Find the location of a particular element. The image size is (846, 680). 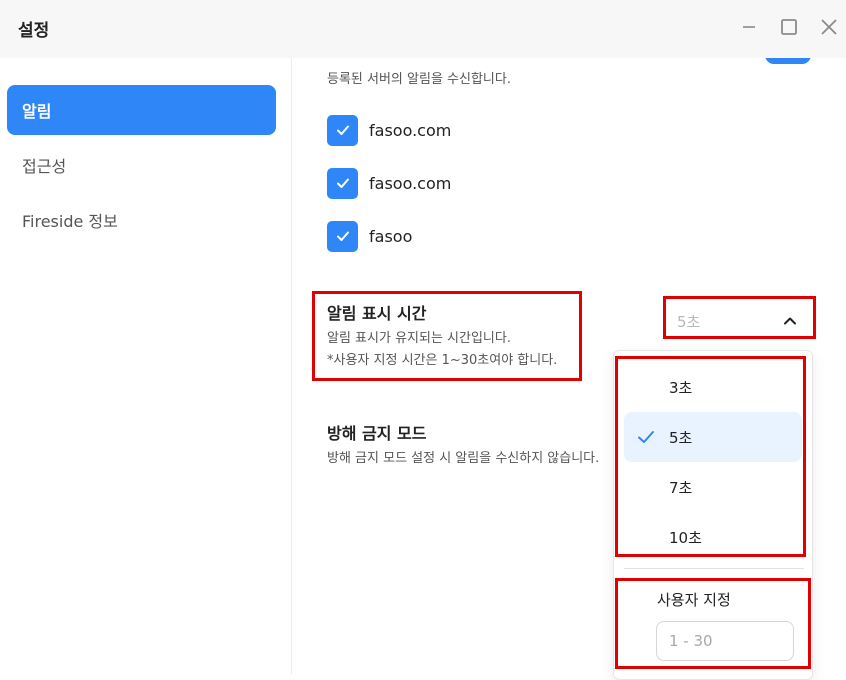

close-button is located at coordinates (829, 27).